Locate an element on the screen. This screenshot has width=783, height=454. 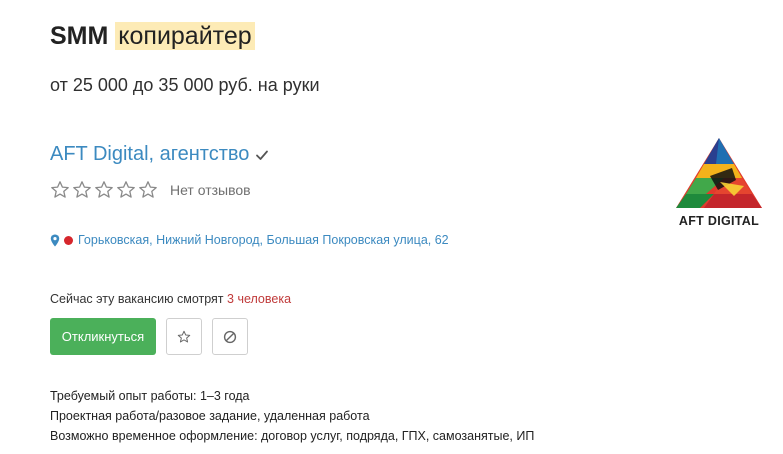
block-icon is located at coordinates (230, 336).